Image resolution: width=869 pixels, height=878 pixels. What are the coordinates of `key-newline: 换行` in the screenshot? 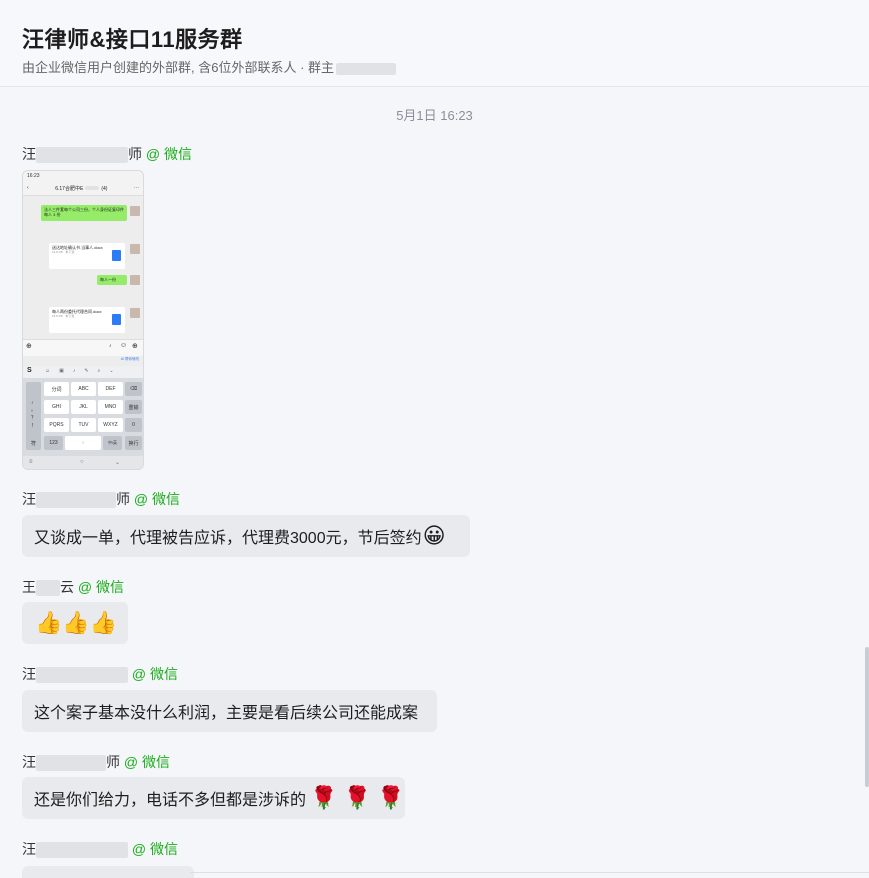 It's located at (133, 443).